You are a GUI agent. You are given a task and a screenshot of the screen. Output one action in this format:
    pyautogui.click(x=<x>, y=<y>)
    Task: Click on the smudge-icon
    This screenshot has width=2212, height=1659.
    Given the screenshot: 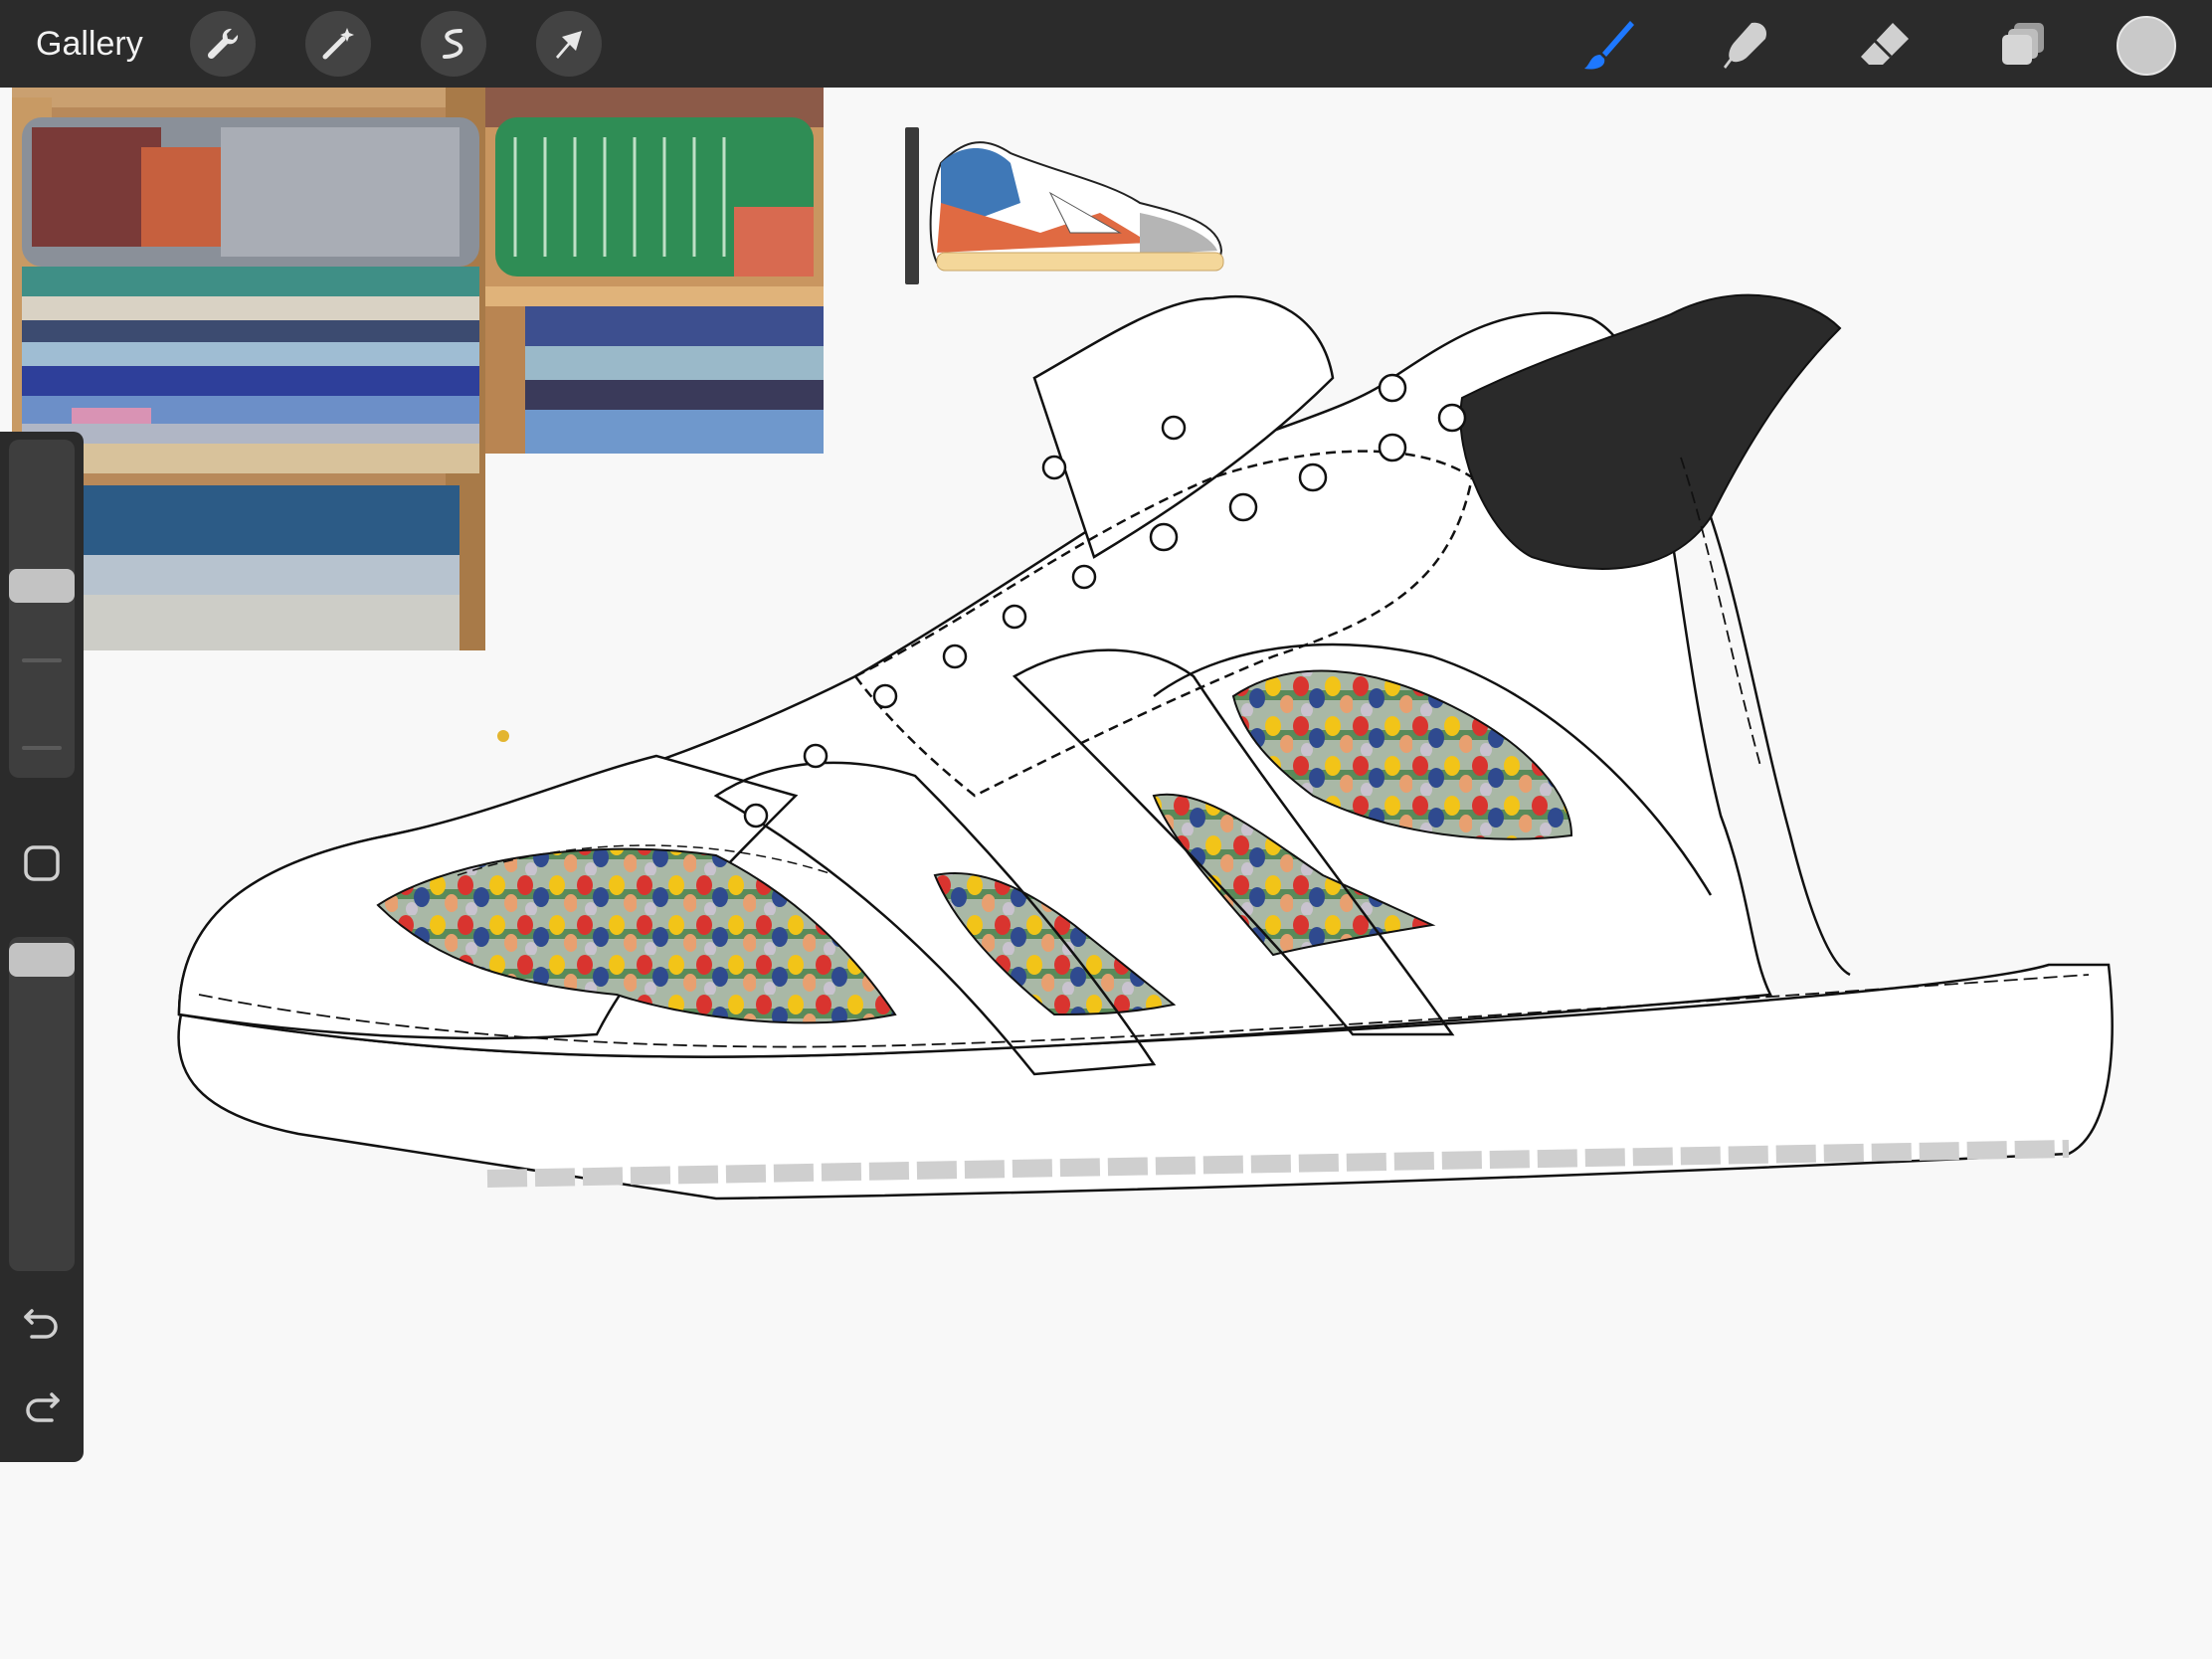 What is the action you would take?
    pyautogui.click(x=1745, y=45)
    